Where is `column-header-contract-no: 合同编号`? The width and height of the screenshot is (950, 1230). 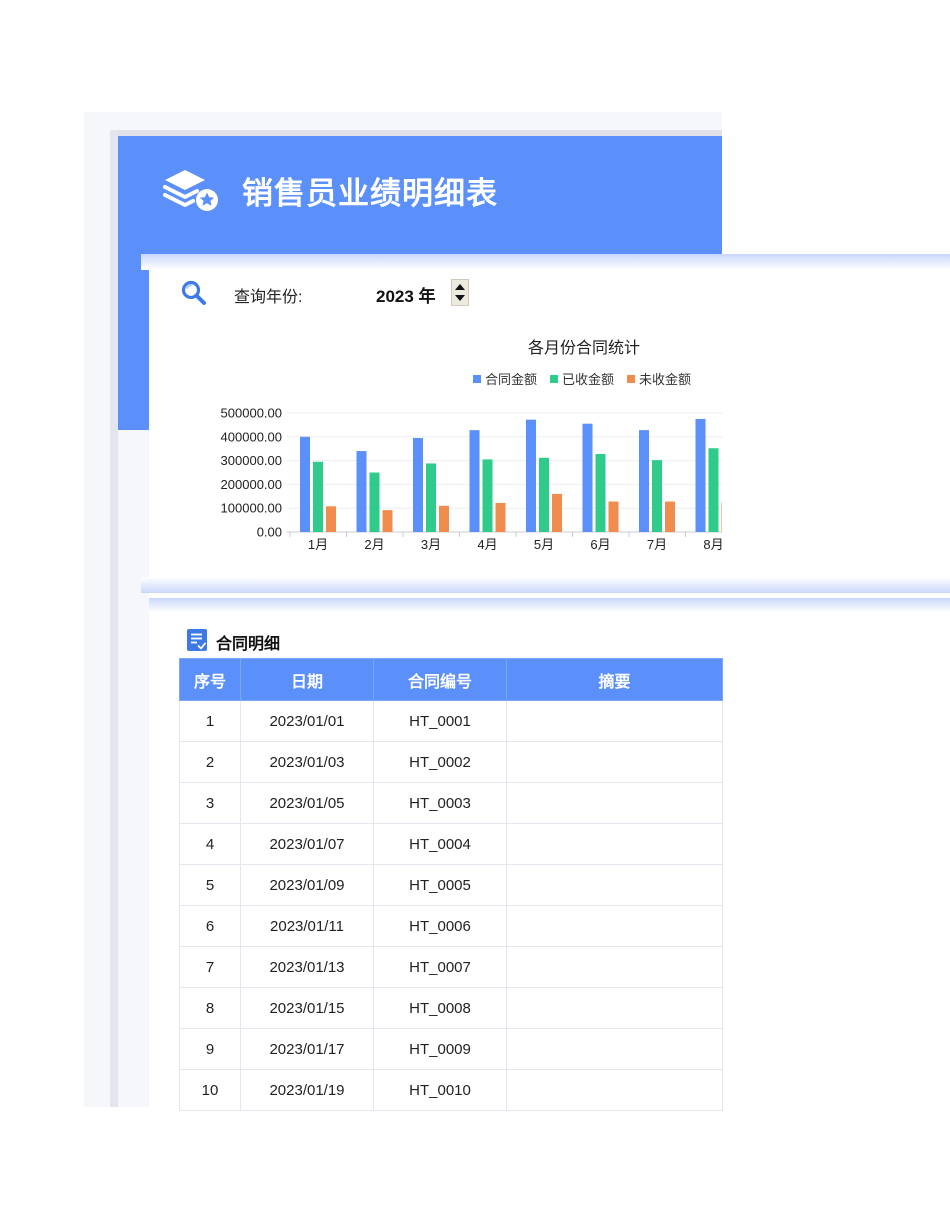
column-header-contract-no: 合同编号 is located at coordinates (440, 679).